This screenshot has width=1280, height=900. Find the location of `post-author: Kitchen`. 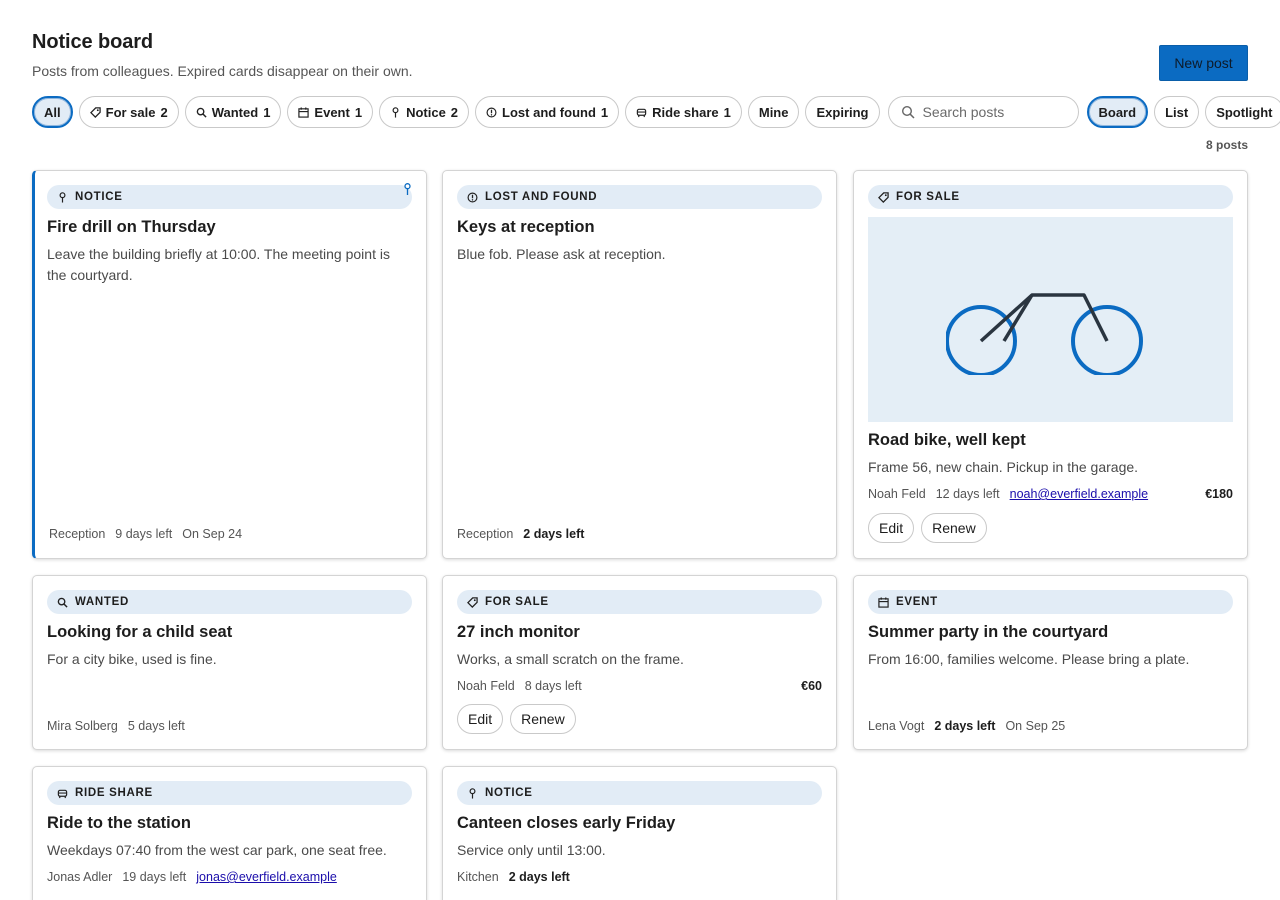

post-author: Kitchen is located at coordinates (478, 877).